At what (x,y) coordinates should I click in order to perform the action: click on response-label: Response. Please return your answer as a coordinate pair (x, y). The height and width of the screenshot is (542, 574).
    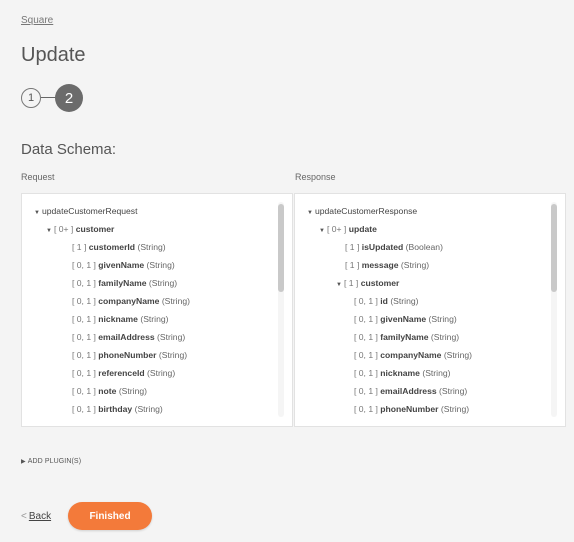
    Looking at the image, I should click on (315, 177).